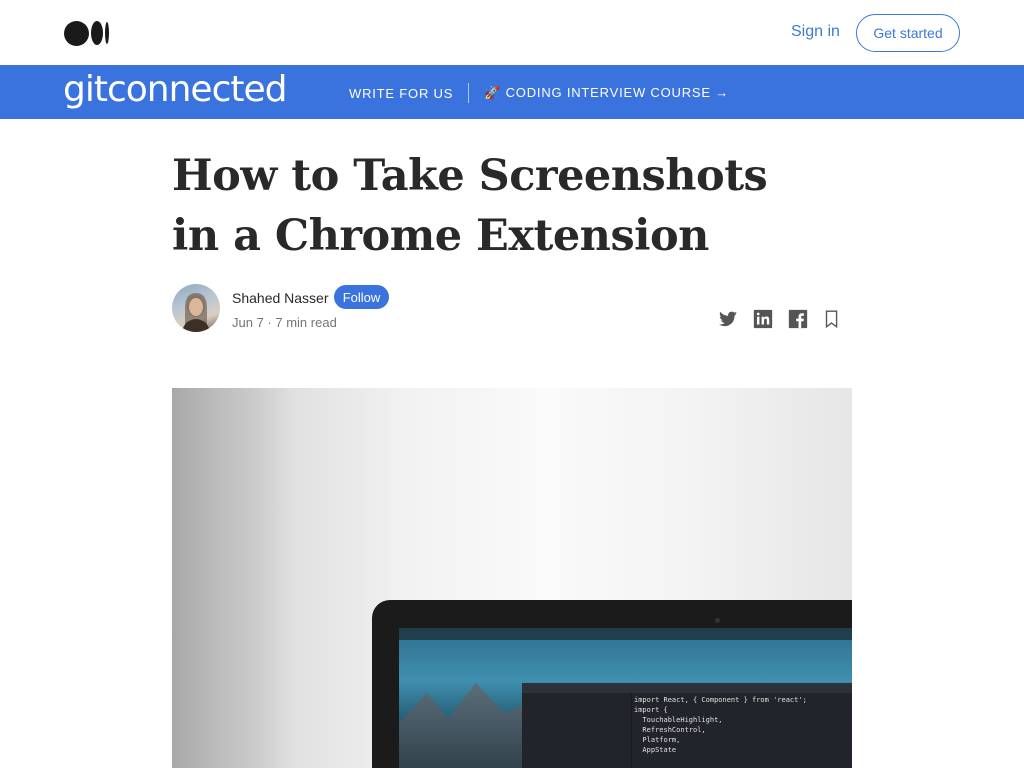 This screenshot has width=1024, height=768. I want to click on editor-titlebar, so click(687, 688).